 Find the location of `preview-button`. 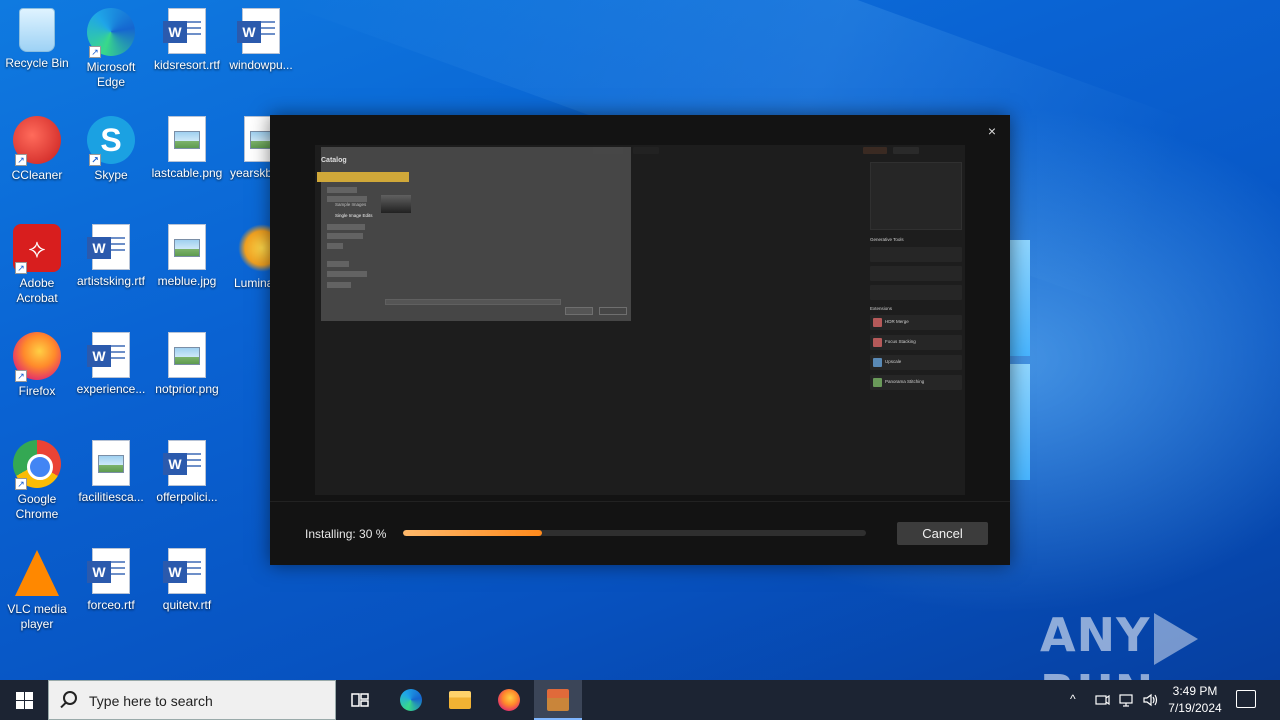

preview-button is located at coordinates (579, 311).